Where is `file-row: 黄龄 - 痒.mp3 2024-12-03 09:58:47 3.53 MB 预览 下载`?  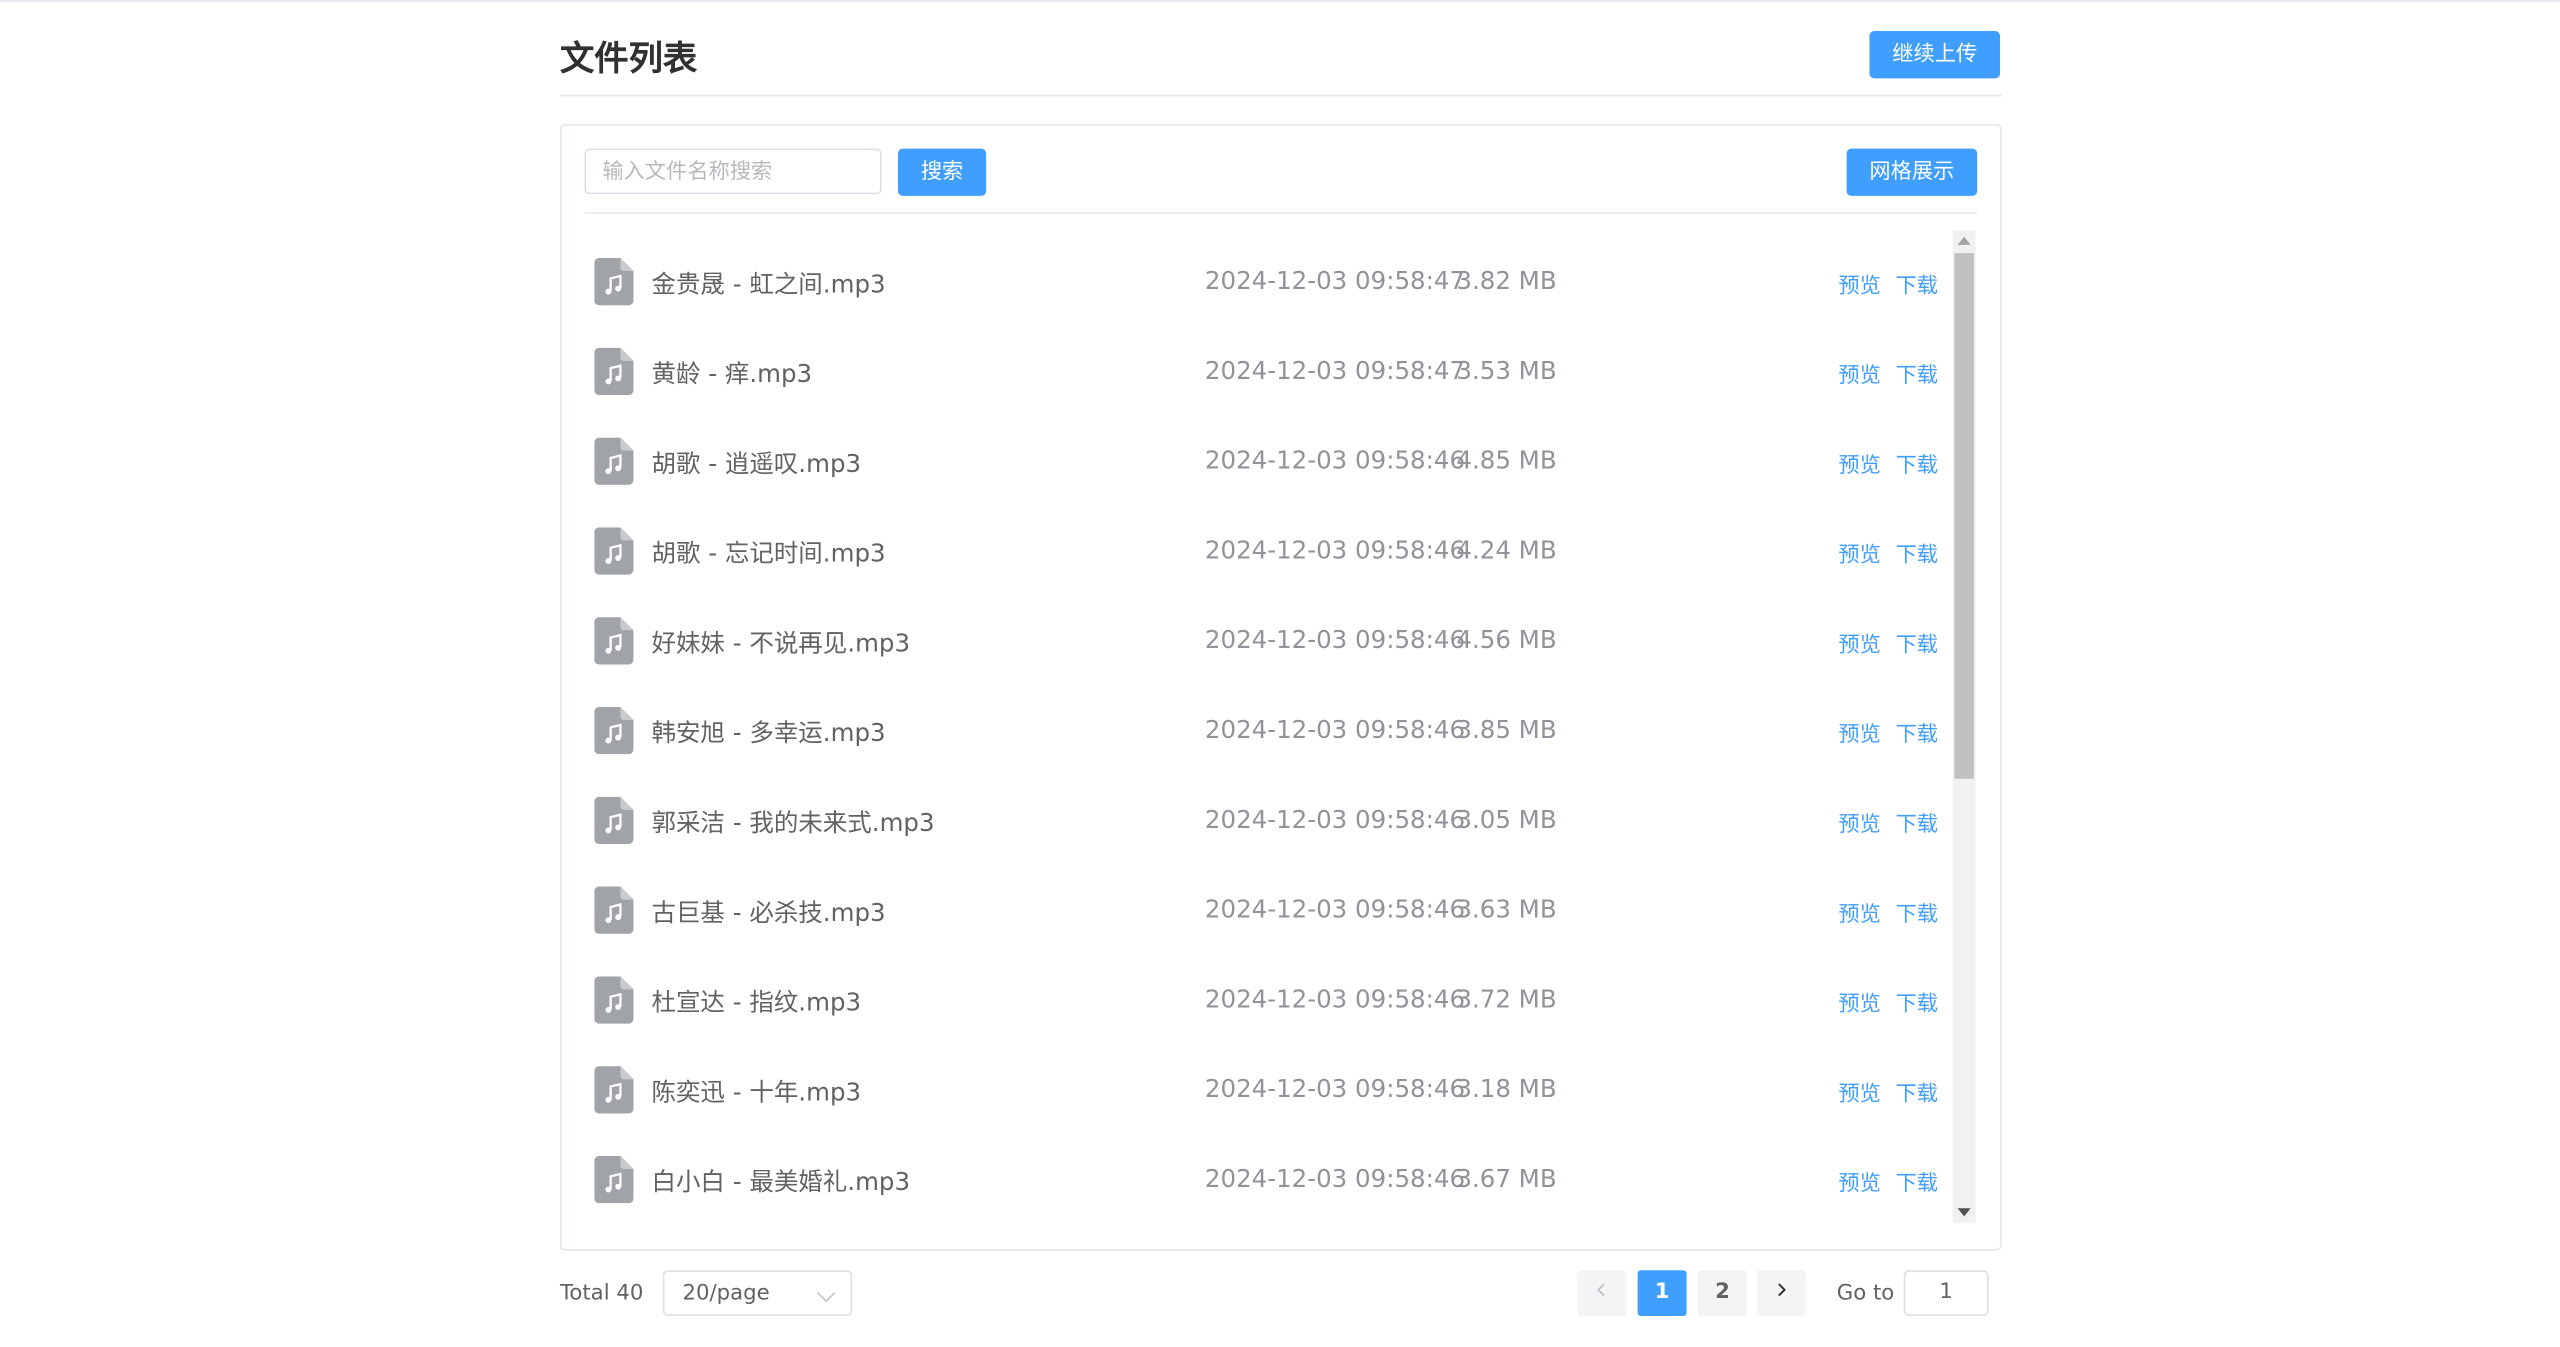 file-row: 黄龄 - 痒.mp3 2024-12-03 09:58:47 3.53 MB 预览 下载 is located at coordinates (1256, 372).